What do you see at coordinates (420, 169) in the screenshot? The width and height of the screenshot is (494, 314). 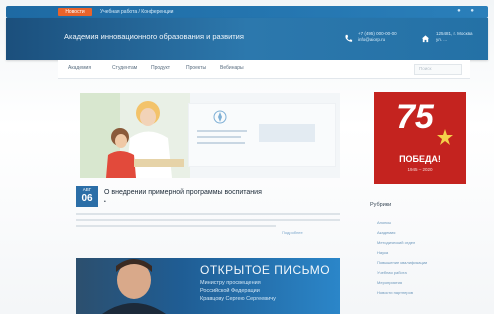 I see `promo-years: 1945 – 2020` at bounding box center [420, 169].